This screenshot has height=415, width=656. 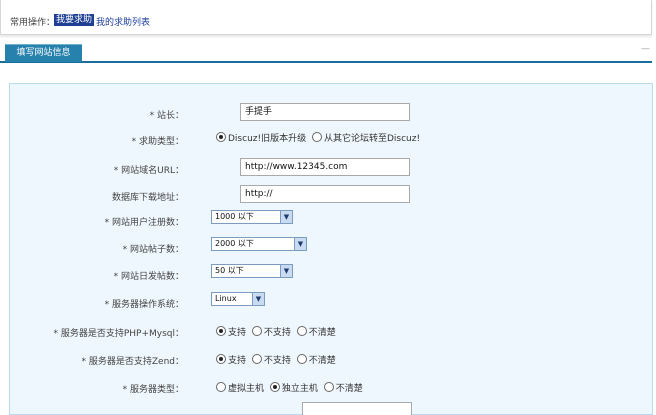 I want to click on posts-label: * 网站帖子数：, so click(x=153, y=250).